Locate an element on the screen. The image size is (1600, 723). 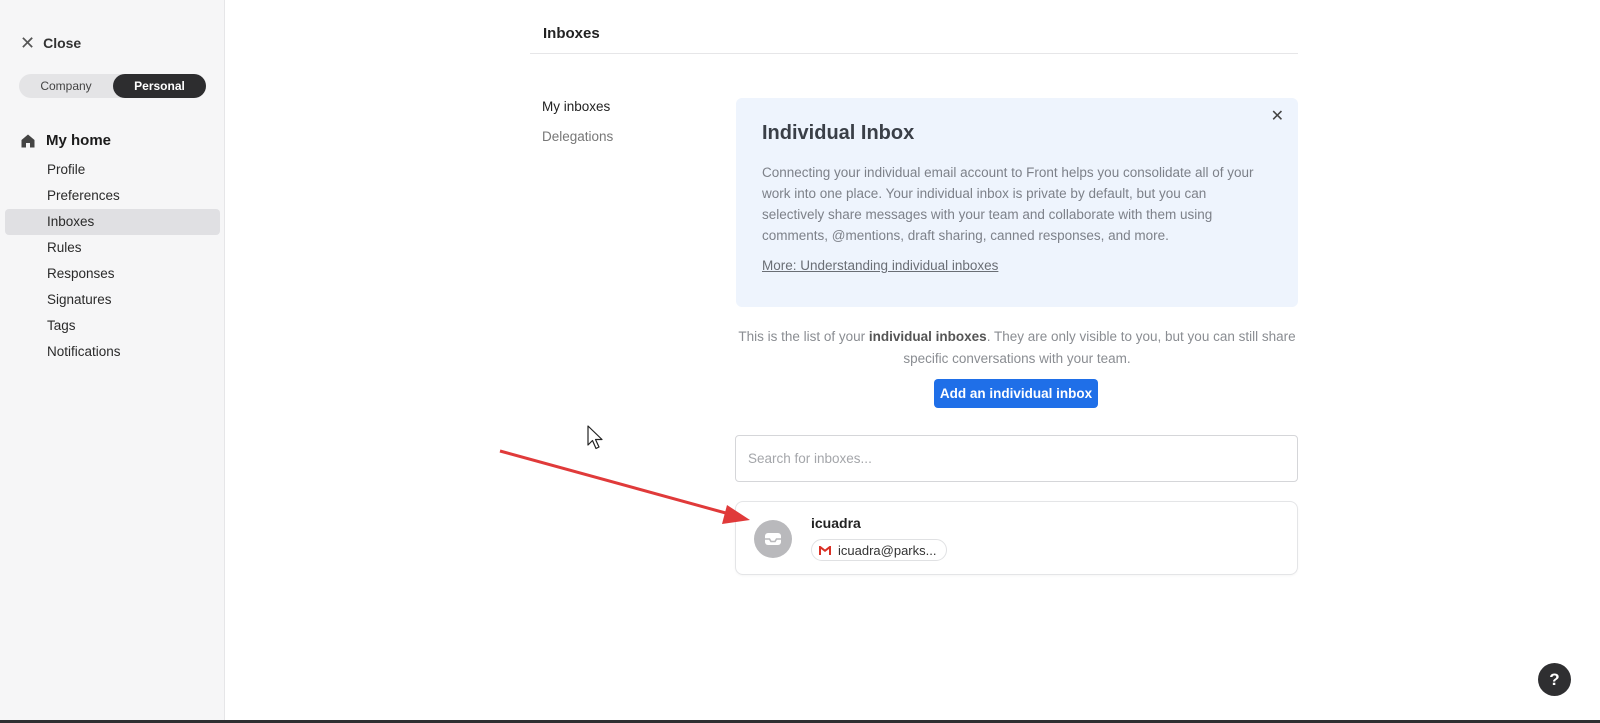
sidebar-item-rules: Rules is located at coordinates (112, 248).